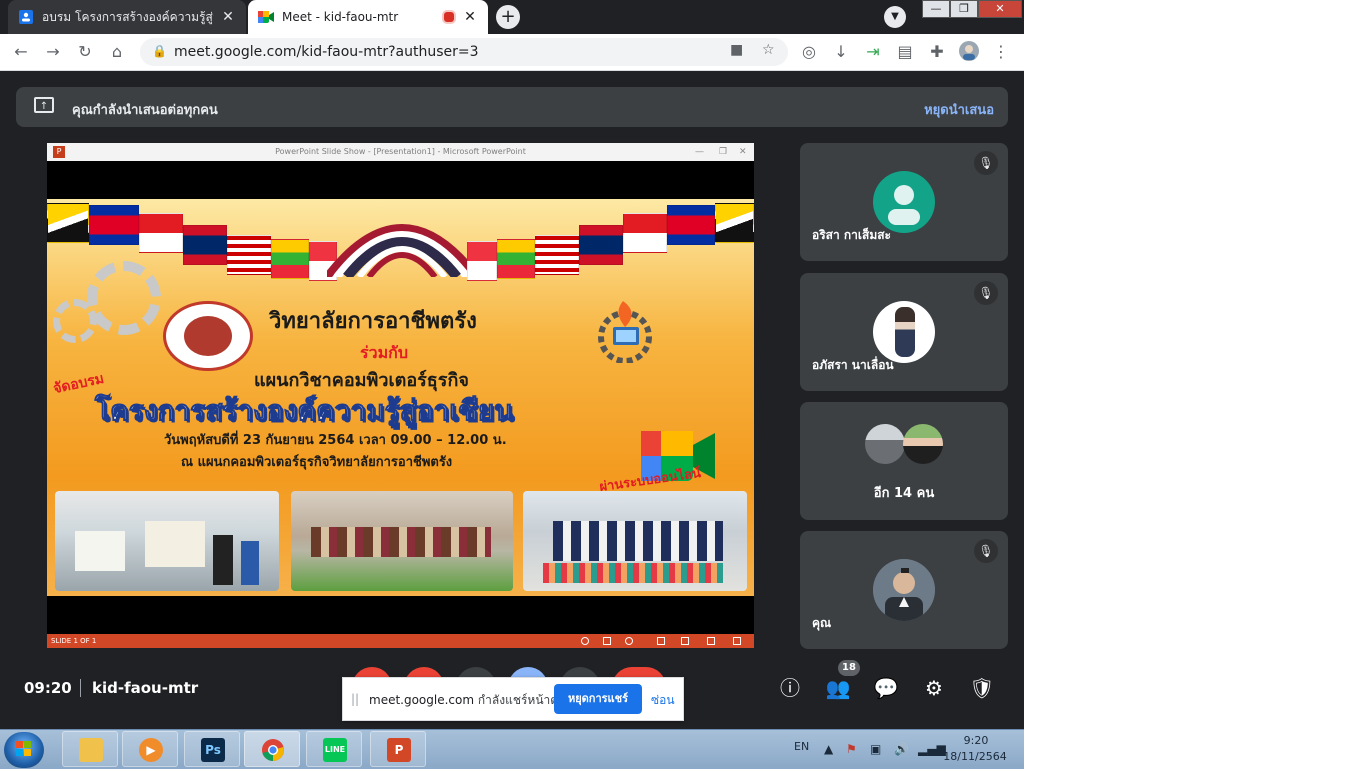 This screenshot has height=772, width=1366. I want to click on camera-icon: ■, so click(736, 50).